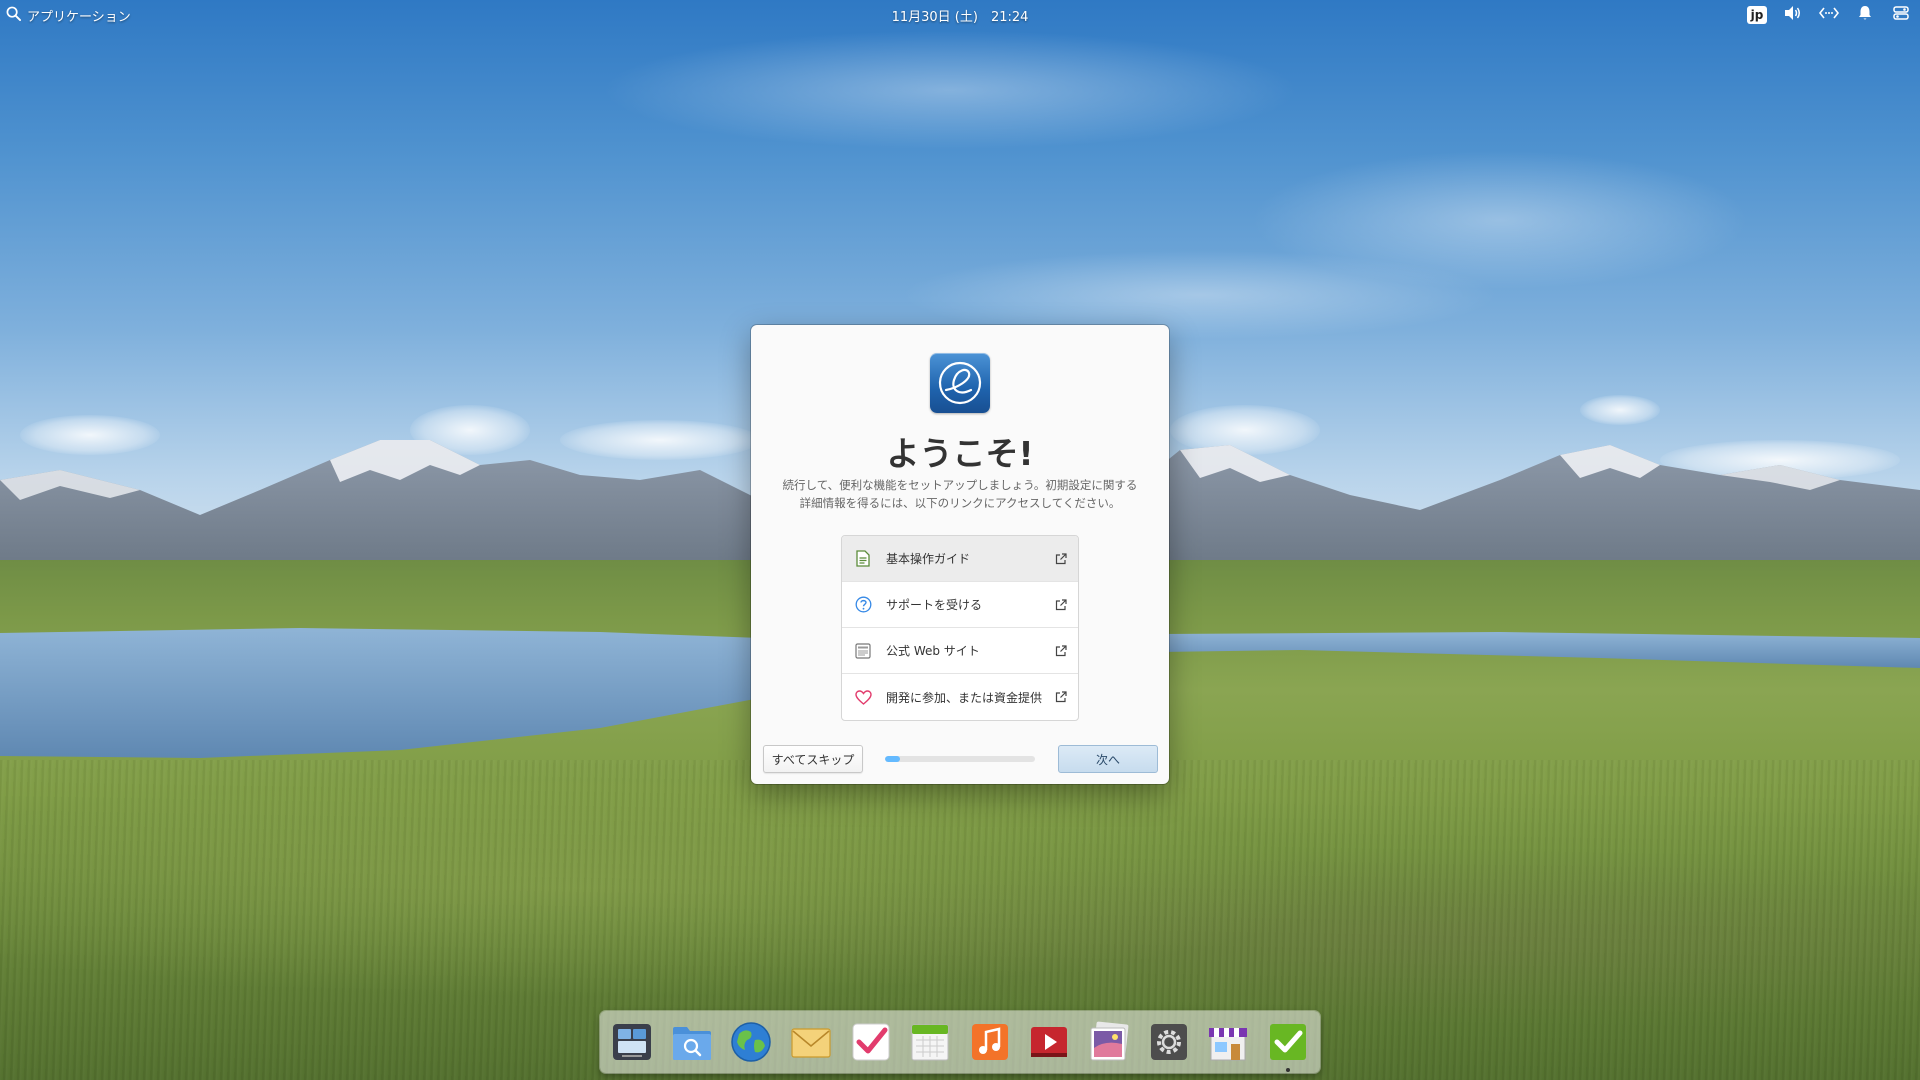  I want to click on dock-item-system-settings, so click(1169, 1042).